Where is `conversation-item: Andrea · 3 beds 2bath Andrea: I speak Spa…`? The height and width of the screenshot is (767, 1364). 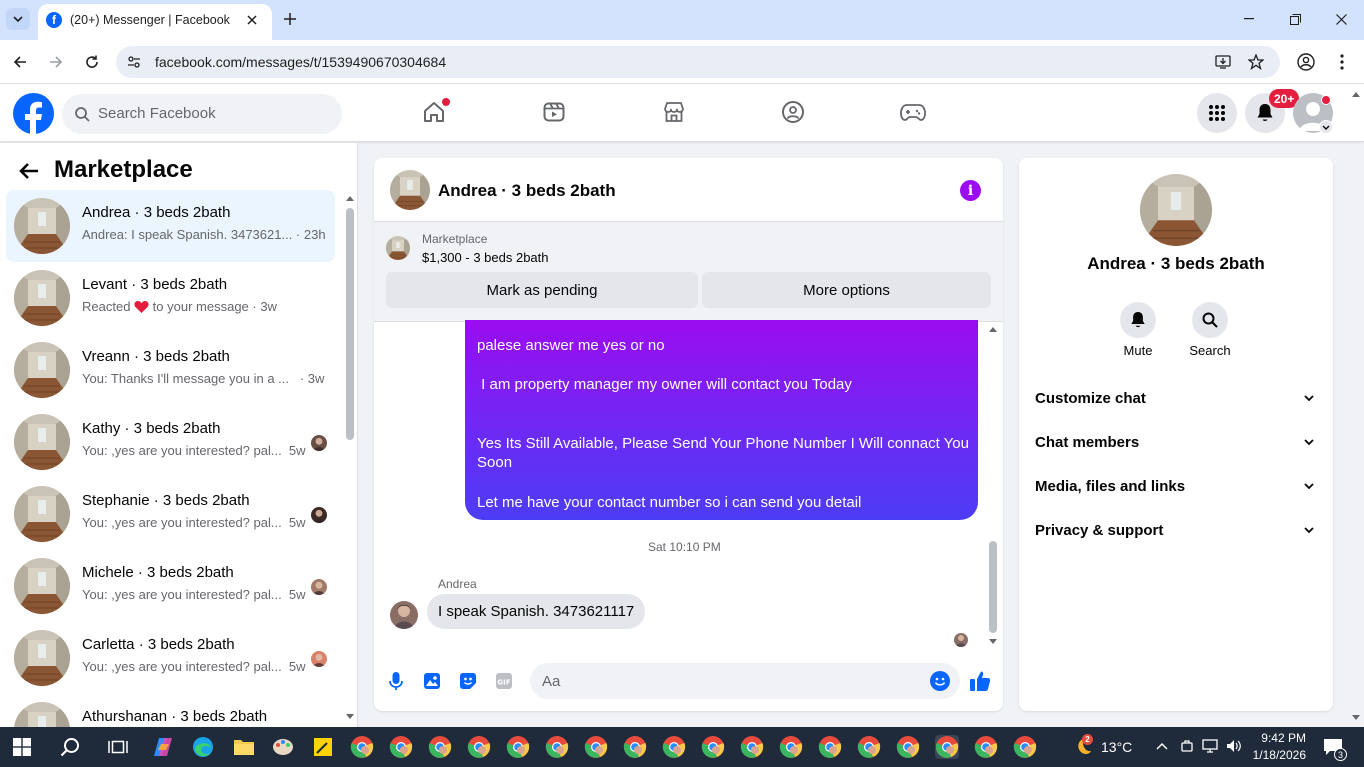 conversation-item: Andrea · 3 beds 2bath Andrea: I speak Spa… is located at coordinates (170, 226).